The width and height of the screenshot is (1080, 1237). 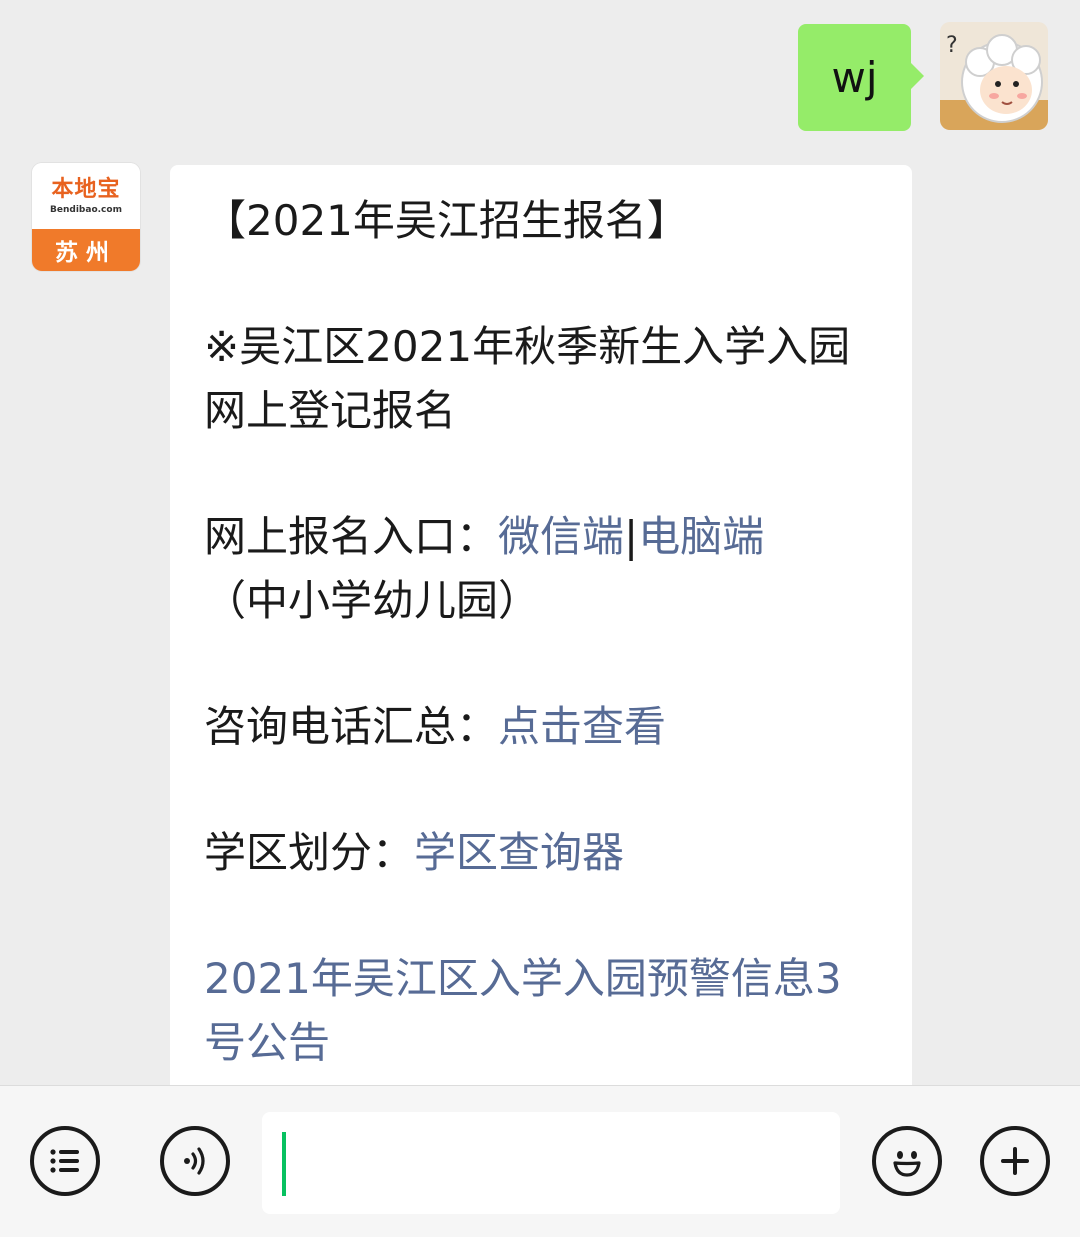 I want to click on phone-label: 咨询电话汇总：, so click(x=351, y=726).